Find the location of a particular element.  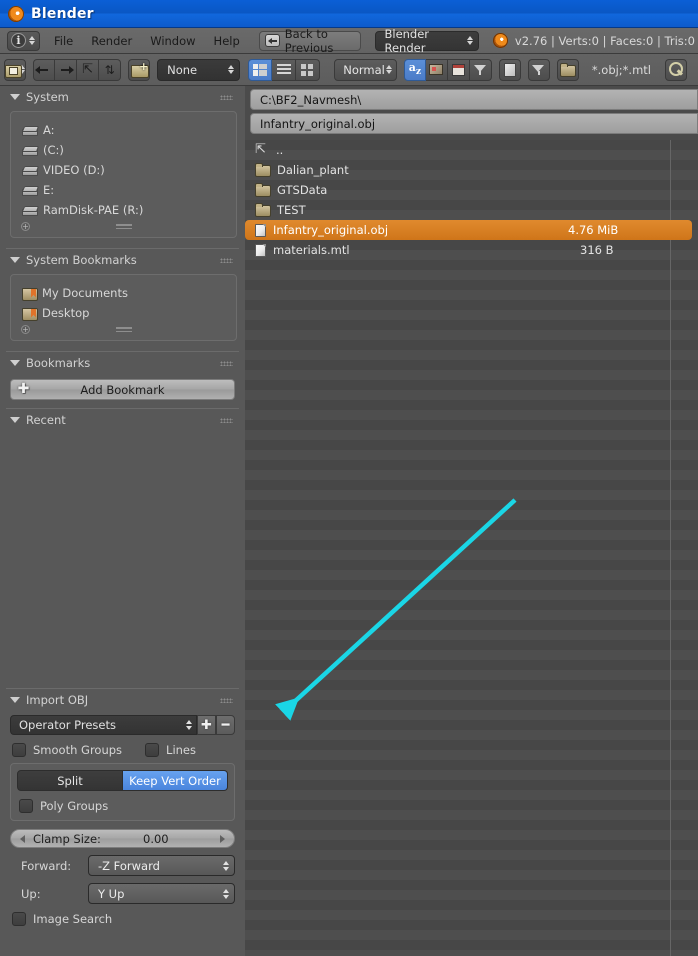

file-name: Infantry_original.obj is located at coordinates (331, 230).